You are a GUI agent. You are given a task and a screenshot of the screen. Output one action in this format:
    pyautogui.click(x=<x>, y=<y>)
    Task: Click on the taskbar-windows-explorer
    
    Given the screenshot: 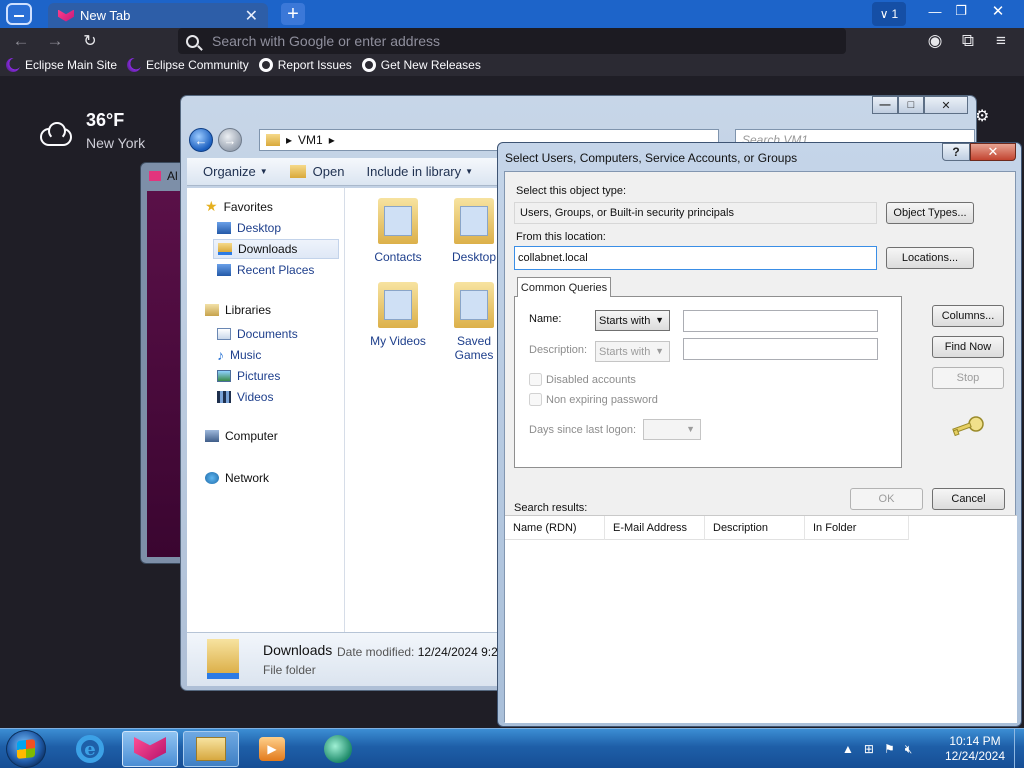 What is the action you would take?
    pyautogui.click(x=211, y=749)
    